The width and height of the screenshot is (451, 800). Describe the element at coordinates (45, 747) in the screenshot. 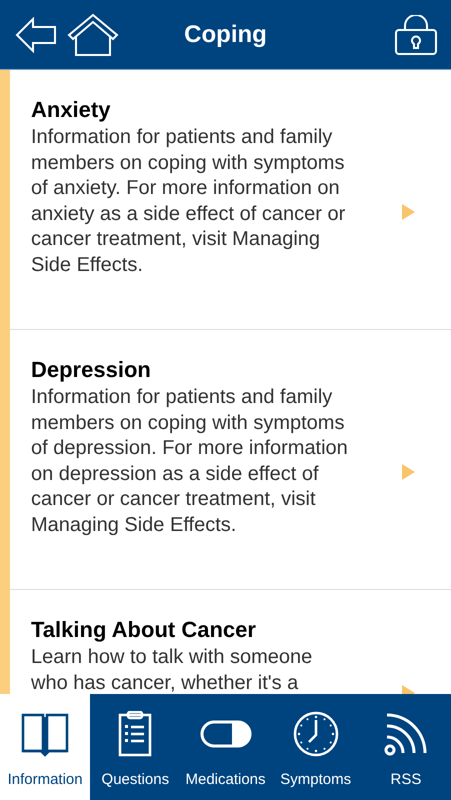

I see `tab: Information` at that location.